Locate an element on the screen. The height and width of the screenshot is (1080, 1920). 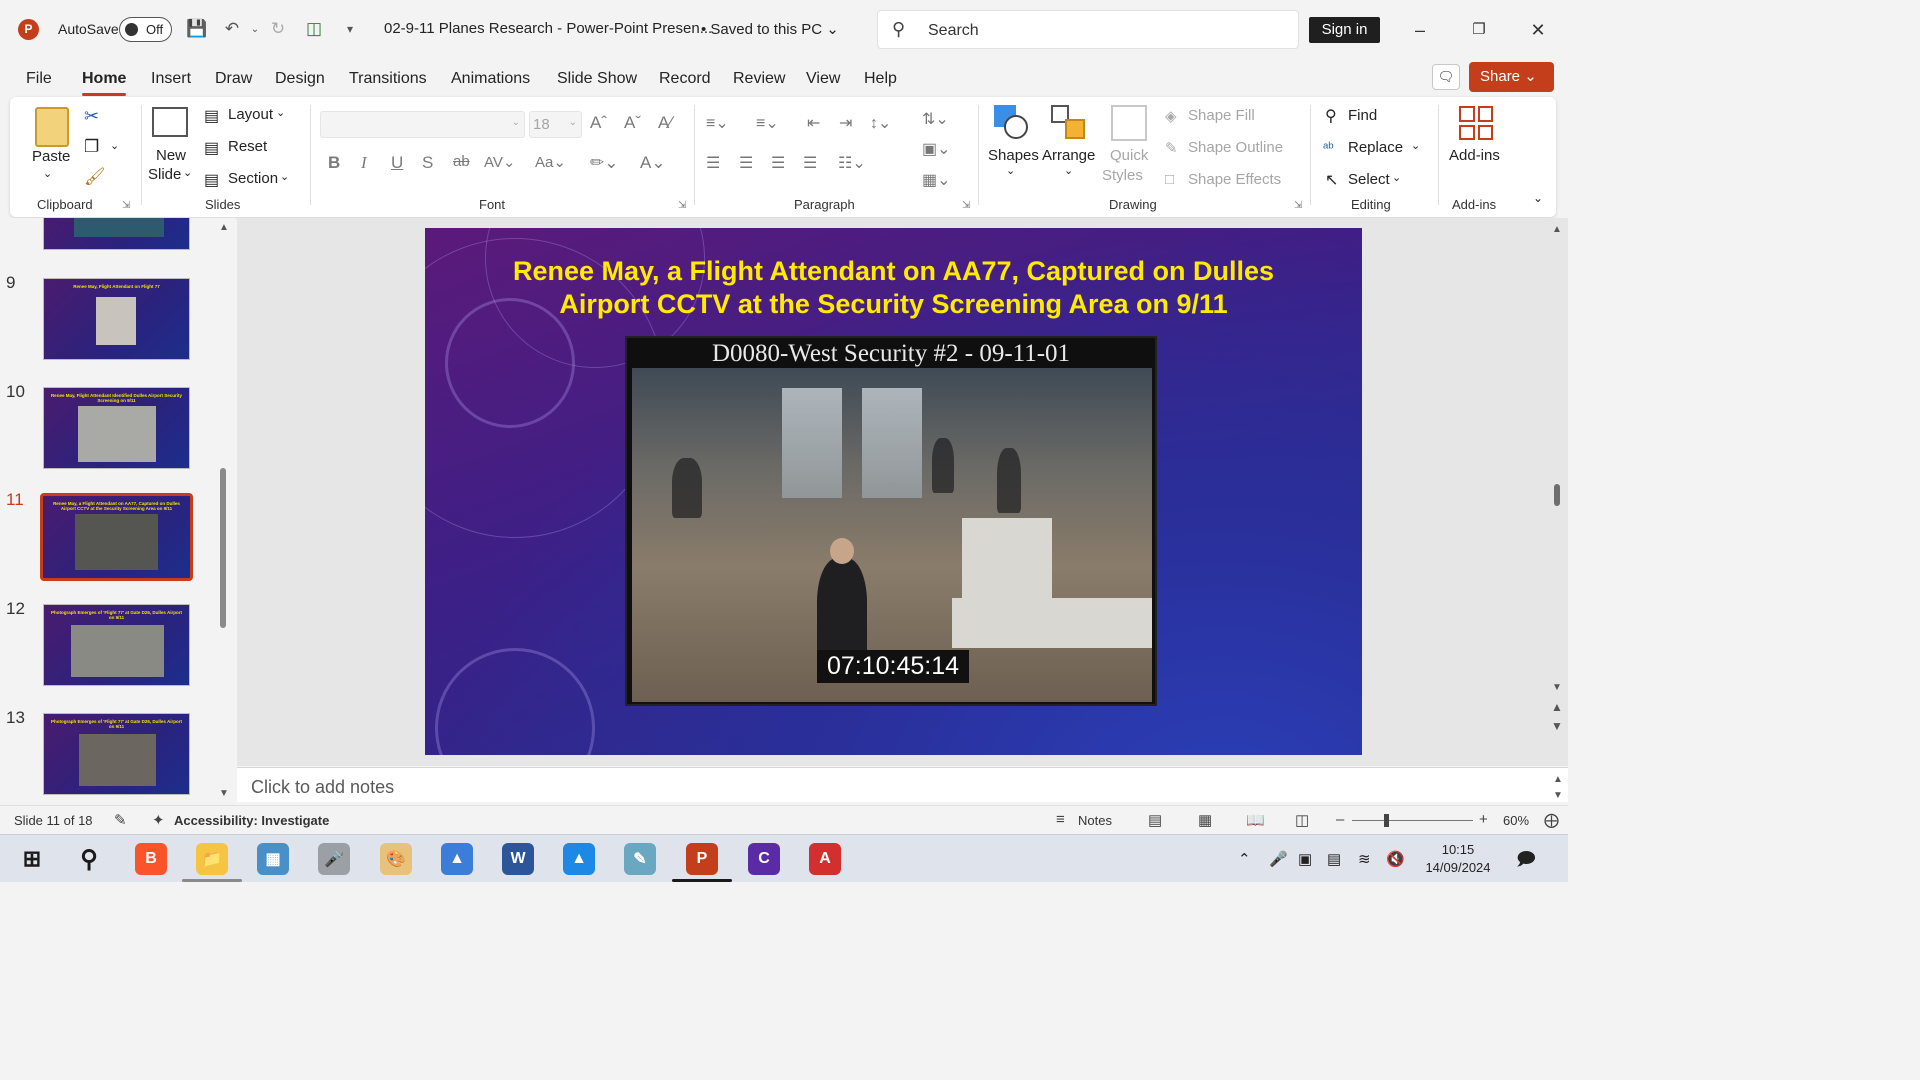
accessibility-status: Accessibility: Investigate is located at coordinates (251, 820).